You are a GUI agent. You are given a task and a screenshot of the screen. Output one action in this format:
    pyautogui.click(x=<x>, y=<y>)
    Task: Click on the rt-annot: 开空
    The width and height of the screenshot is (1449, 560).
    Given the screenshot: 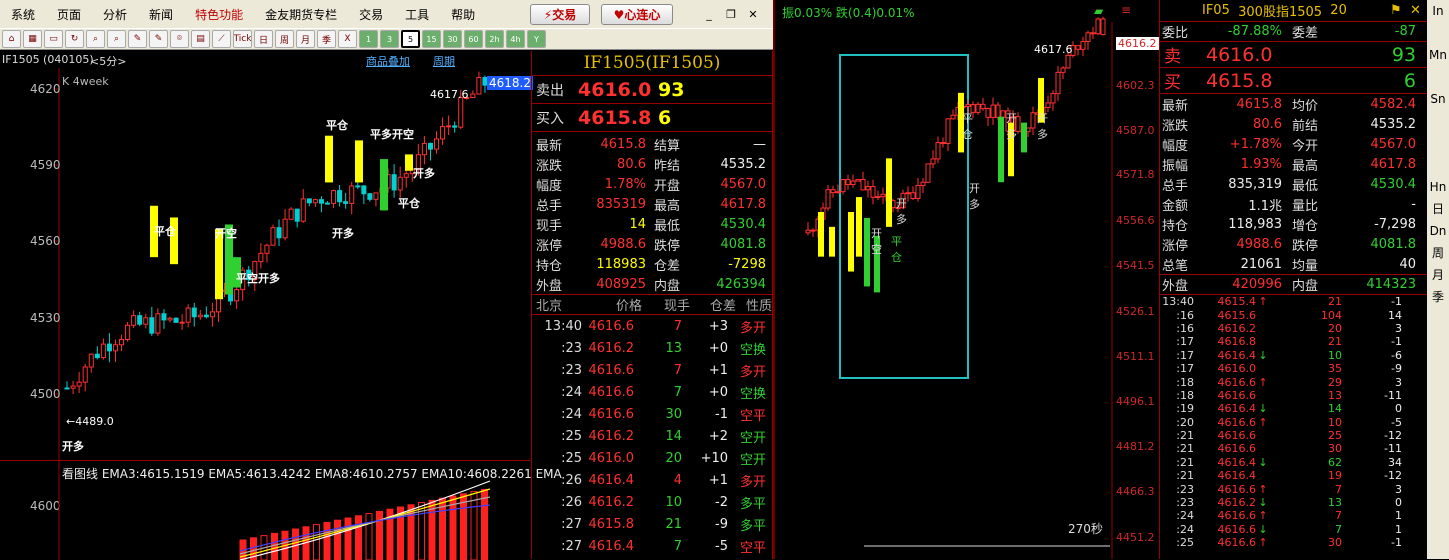 What is the action you would take?
    pyautogui.click(x=876, y=241)
    